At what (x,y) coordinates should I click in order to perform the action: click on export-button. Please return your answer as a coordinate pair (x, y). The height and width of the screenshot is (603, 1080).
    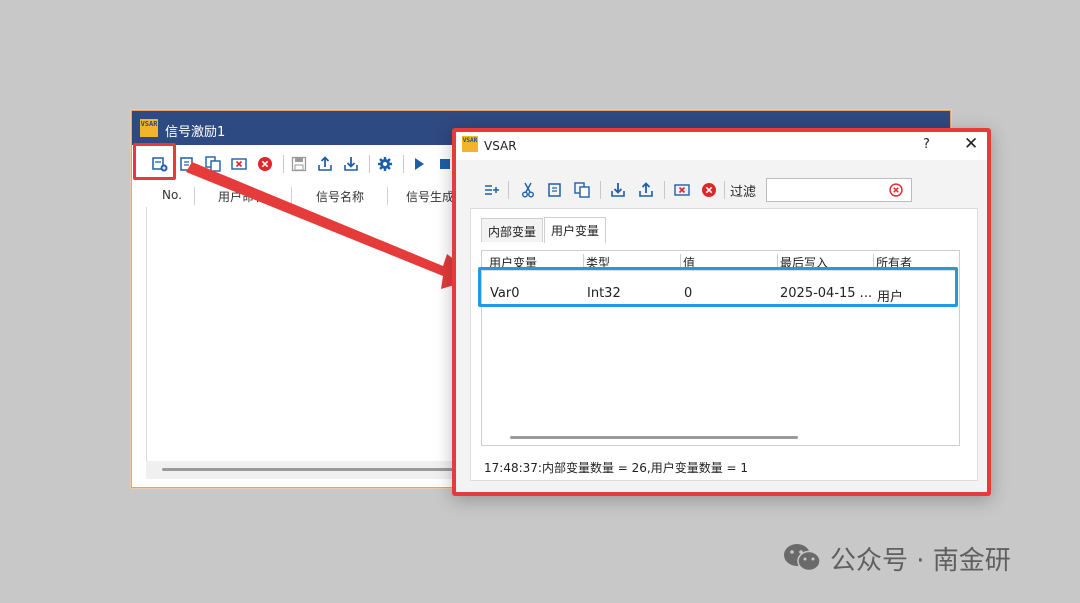
    Looking at the image, I should click on (646, 190).